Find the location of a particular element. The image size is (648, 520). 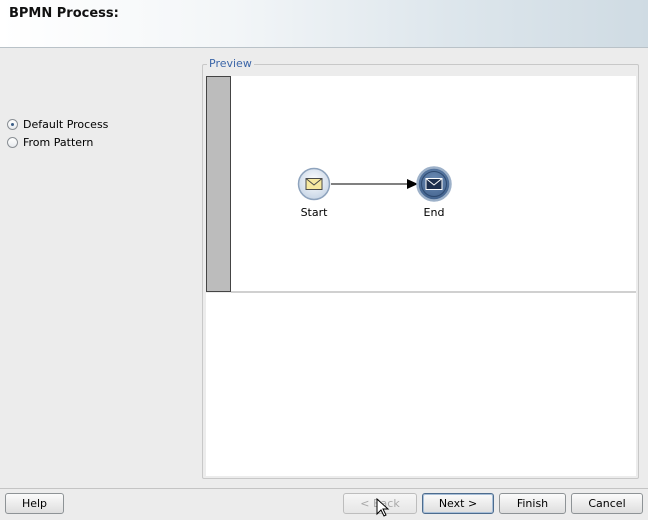

option-default-process: Default Process is located at coordinates (57, 124).